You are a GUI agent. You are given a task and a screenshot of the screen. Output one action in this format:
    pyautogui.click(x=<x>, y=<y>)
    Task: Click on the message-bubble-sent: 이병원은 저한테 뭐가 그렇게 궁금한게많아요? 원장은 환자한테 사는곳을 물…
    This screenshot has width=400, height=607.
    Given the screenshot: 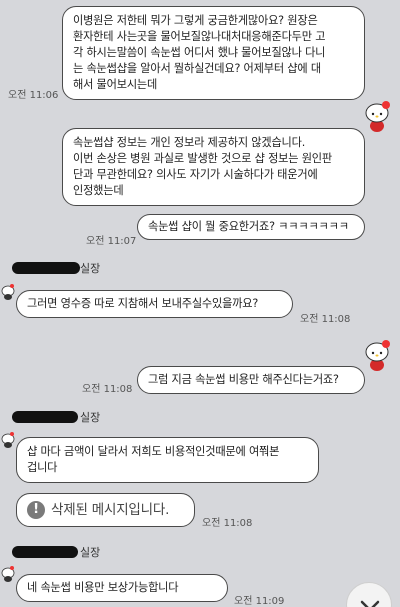 What is the action you would take?
    pyautogui.click(x=213, y=53)
    